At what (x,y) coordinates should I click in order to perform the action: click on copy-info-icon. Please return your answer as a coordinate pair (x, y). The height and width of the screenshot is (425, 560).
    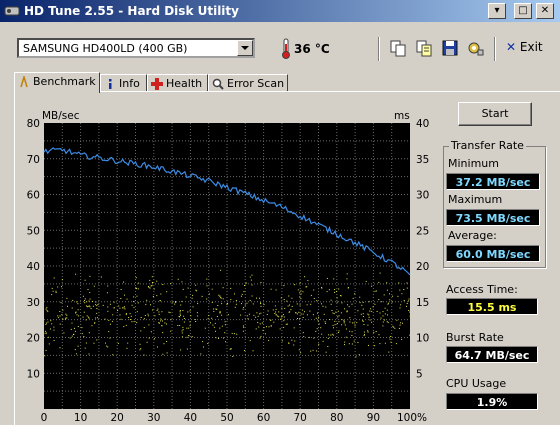
    Looking at the image, I should click on (424, 48).